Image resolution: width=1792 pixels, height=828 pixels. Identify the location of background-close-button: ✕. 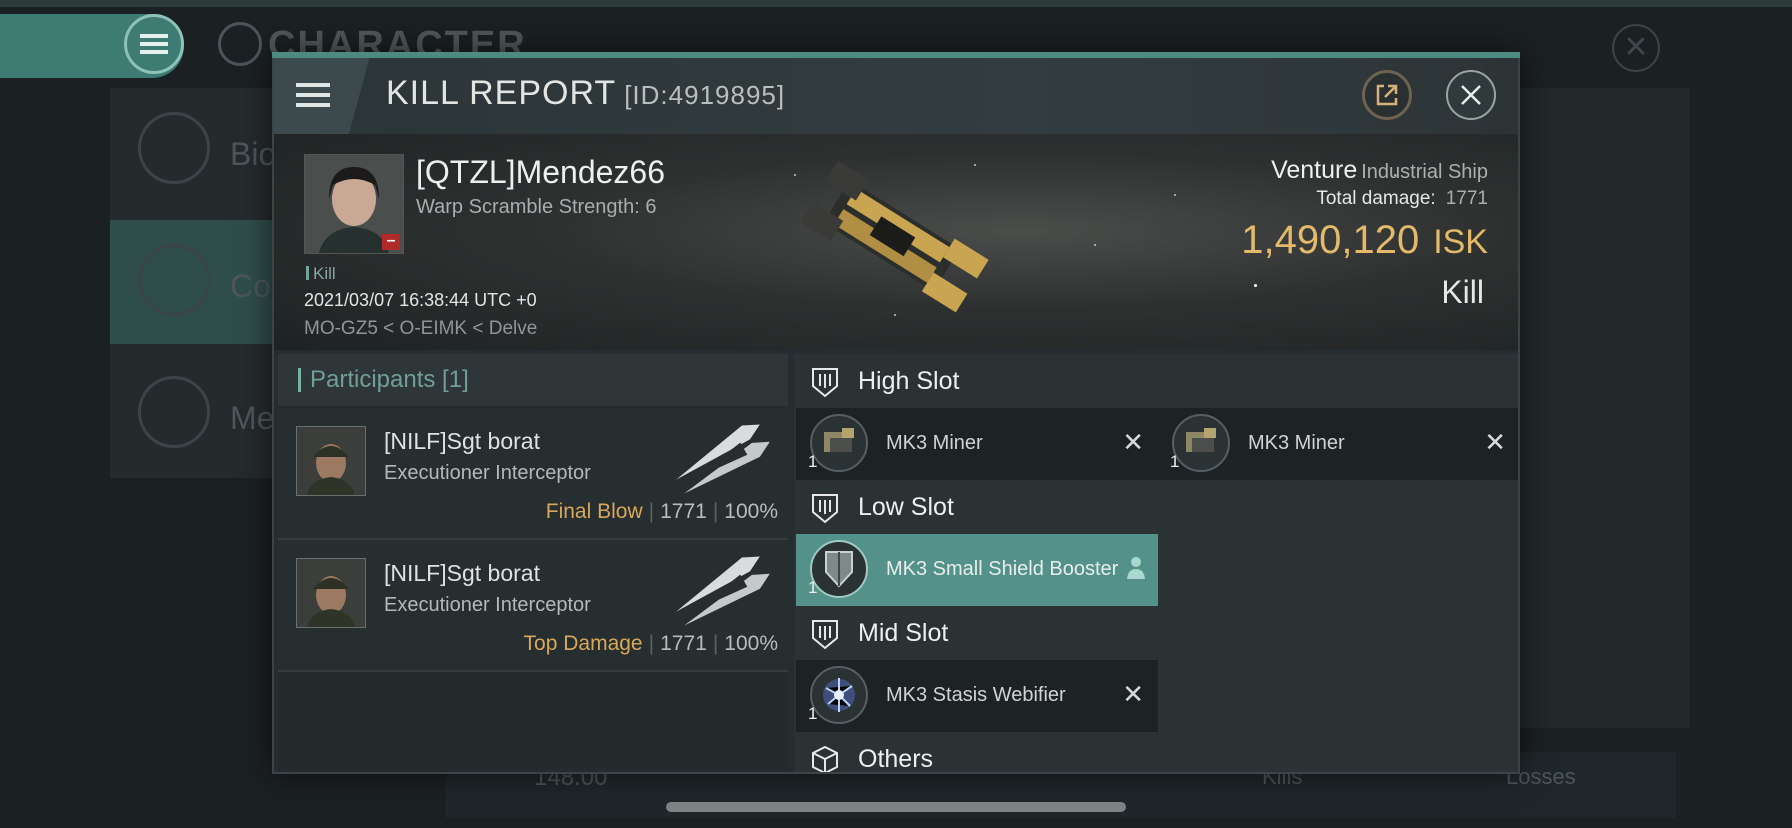
(1636, 48).